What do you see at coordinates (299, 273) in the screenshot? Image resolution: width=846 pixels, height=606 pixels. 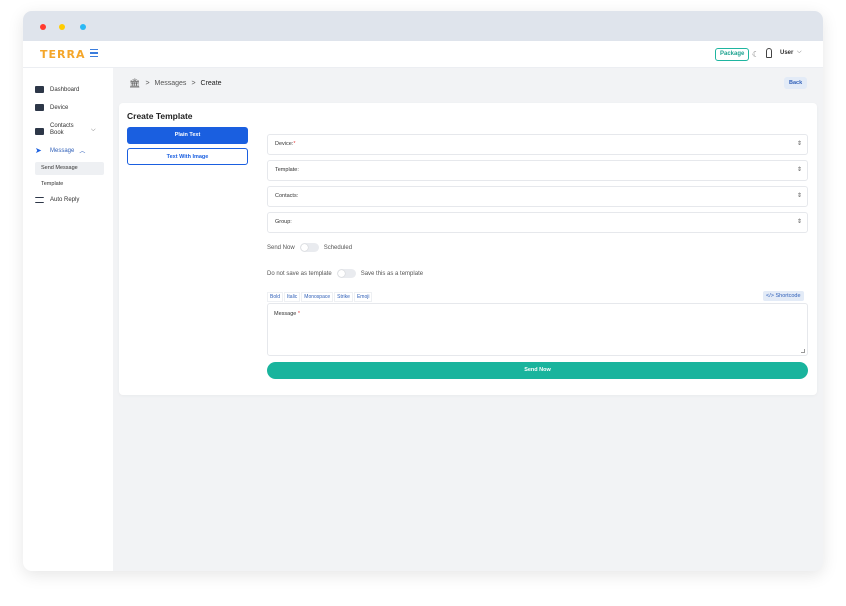 I see `dont-save-label: Do not save as template` at bounding box center [299, 273].